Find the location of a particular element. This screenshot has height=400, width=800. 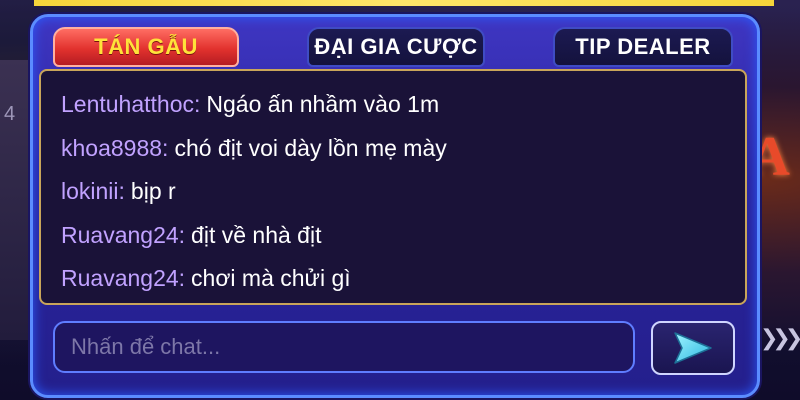

tab-big-bettors: ĐẠI GIA CƯỢC is located at coordinates (396, 47).